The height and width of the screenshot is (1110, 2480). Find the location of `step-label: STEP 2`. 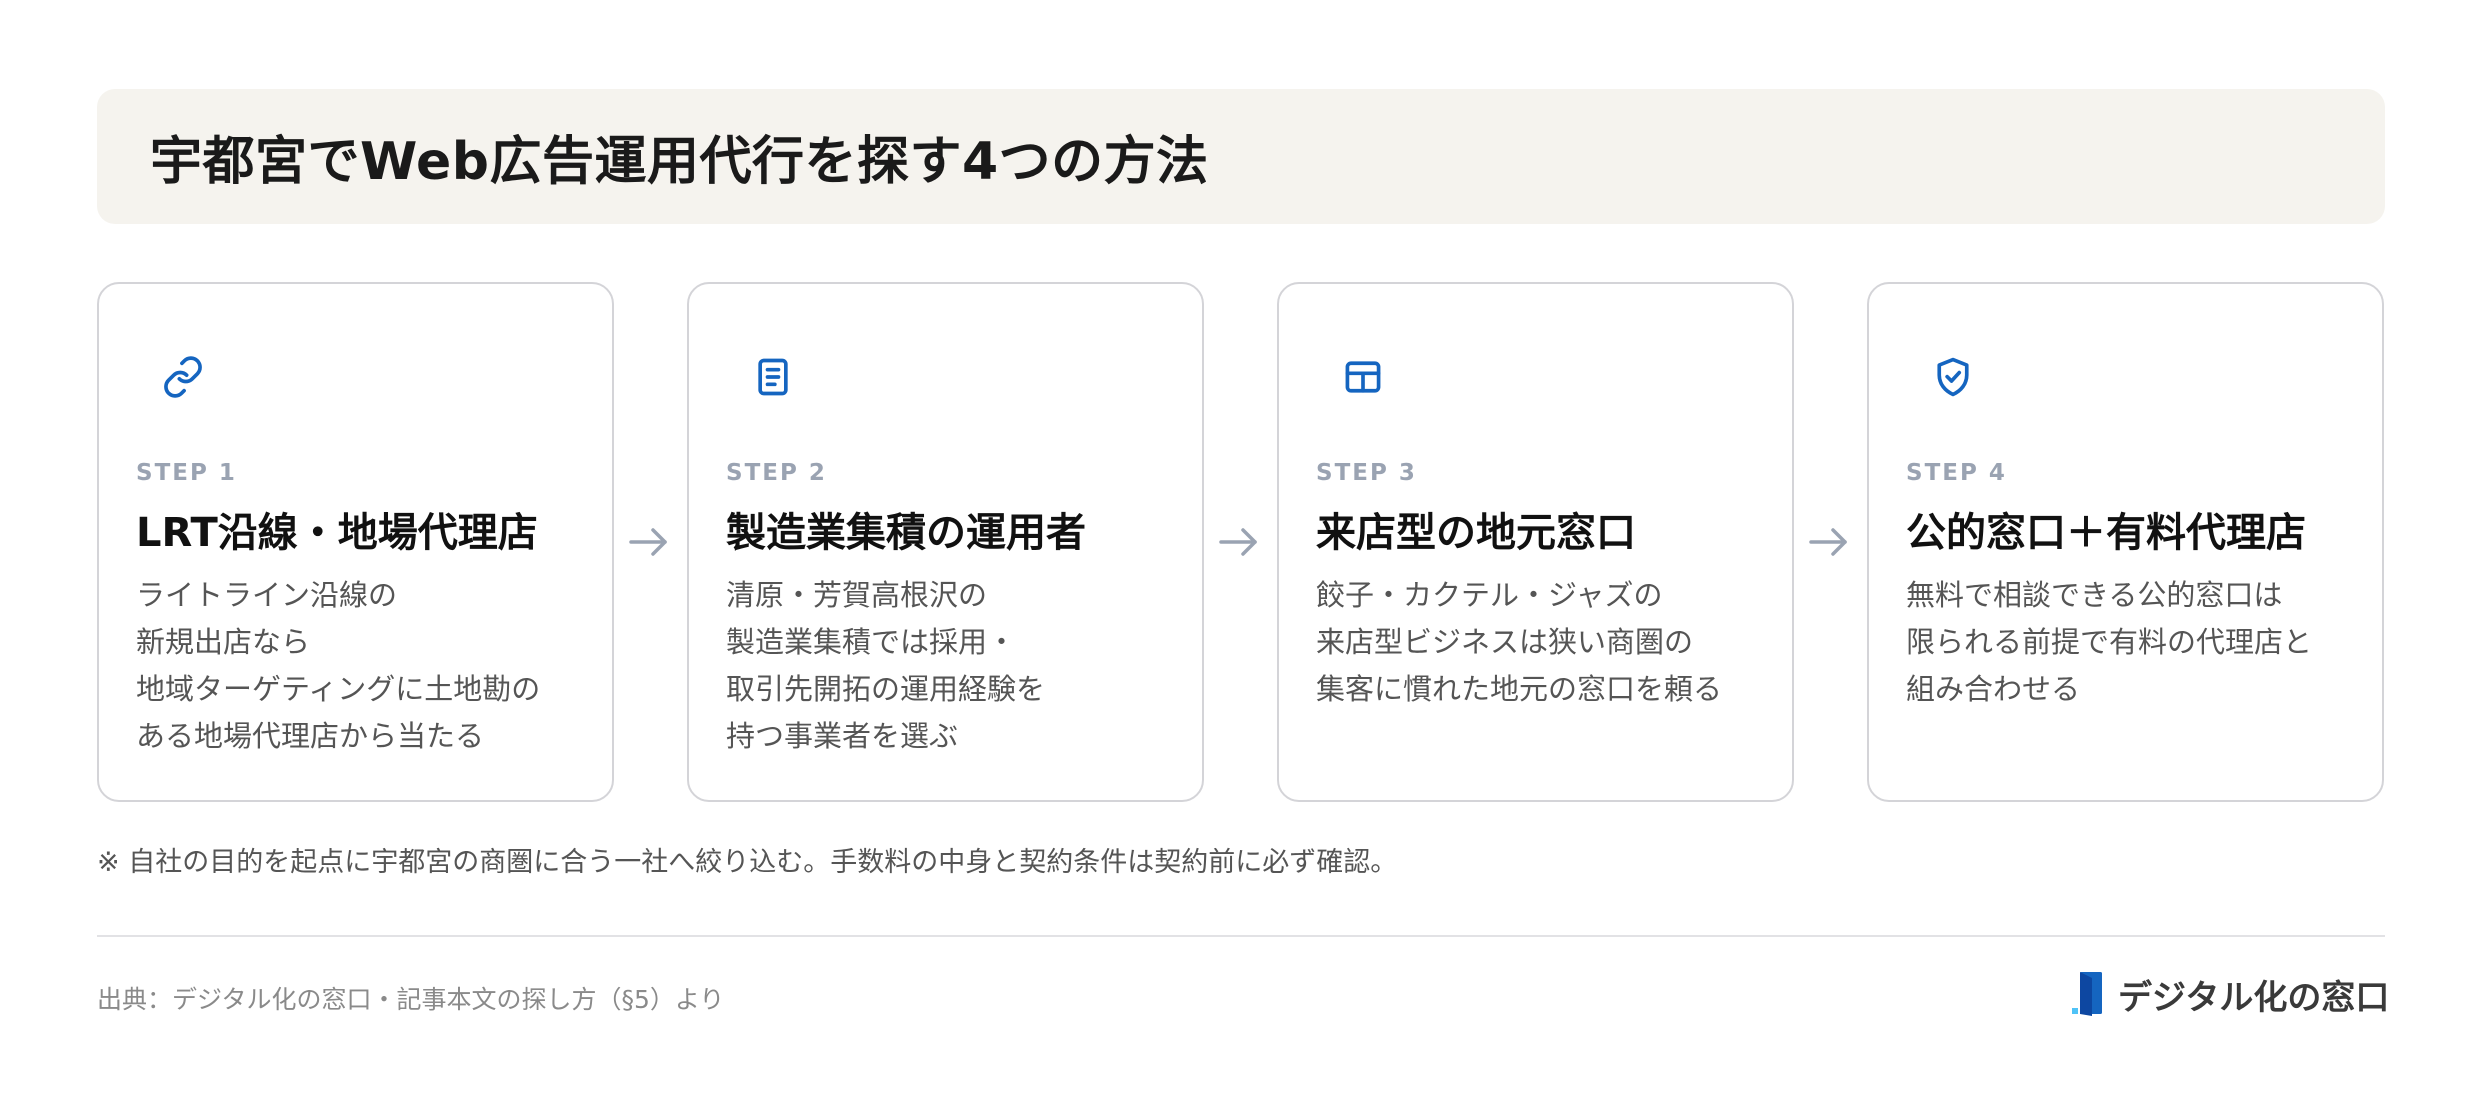

step-label: STEP 2 is located at coordinates (776, 473).